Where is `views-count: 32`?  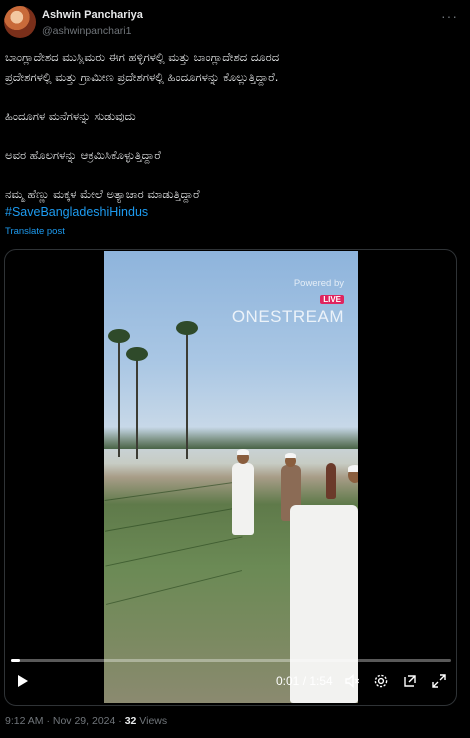 views-count: 32 is located at coordinates (130, 721).